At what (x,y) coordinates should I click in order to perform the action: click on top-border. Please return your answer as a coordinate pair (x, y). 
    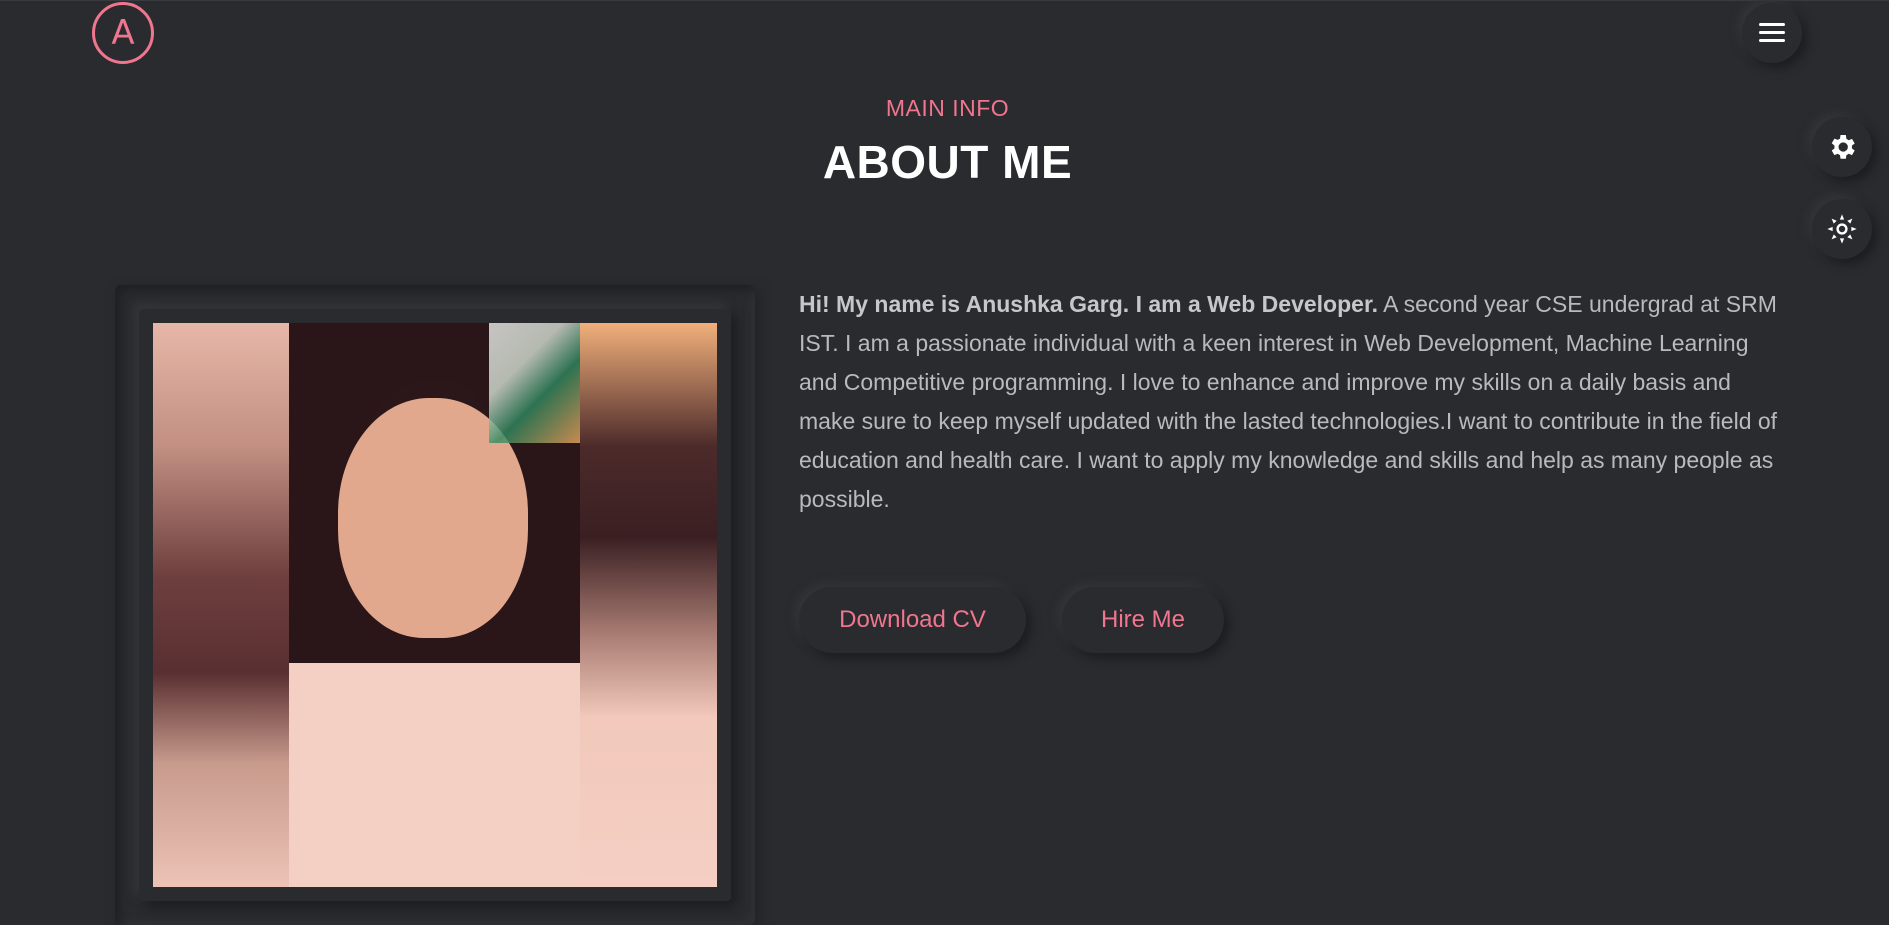
    Looking at the image, I should click on (944, 0).